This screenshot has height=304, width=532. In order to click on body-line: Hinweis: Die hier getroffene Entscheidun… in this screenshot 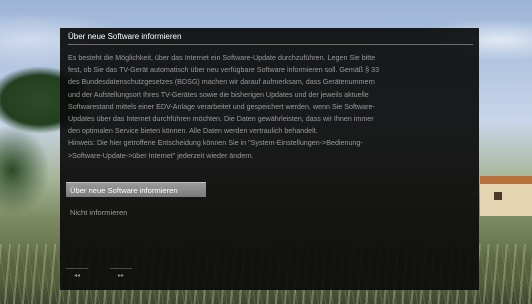, I will do `click(215, 143)`.